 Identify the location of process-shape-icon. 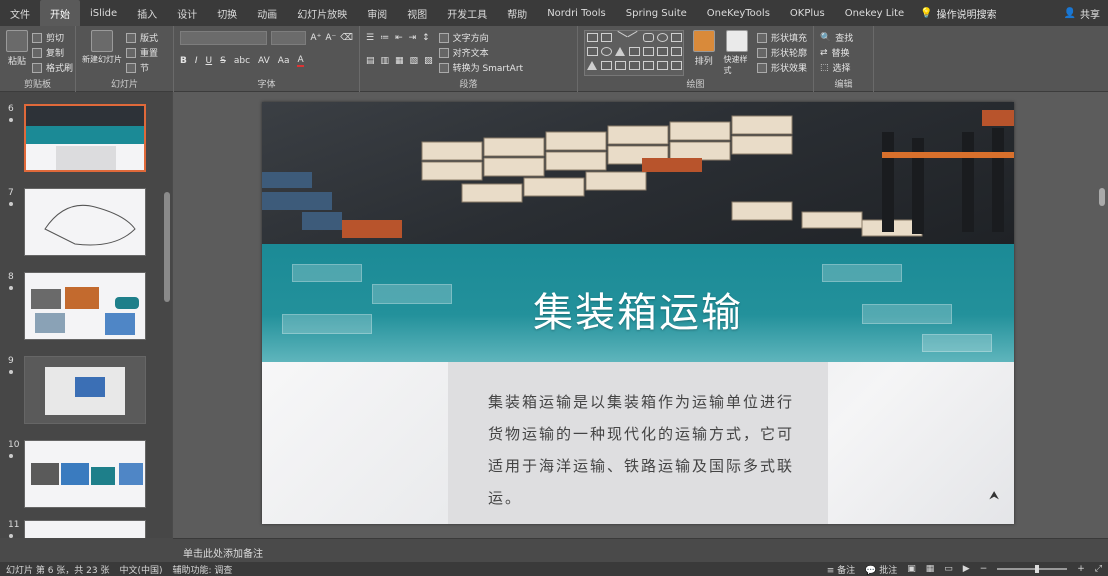
(592, 51).